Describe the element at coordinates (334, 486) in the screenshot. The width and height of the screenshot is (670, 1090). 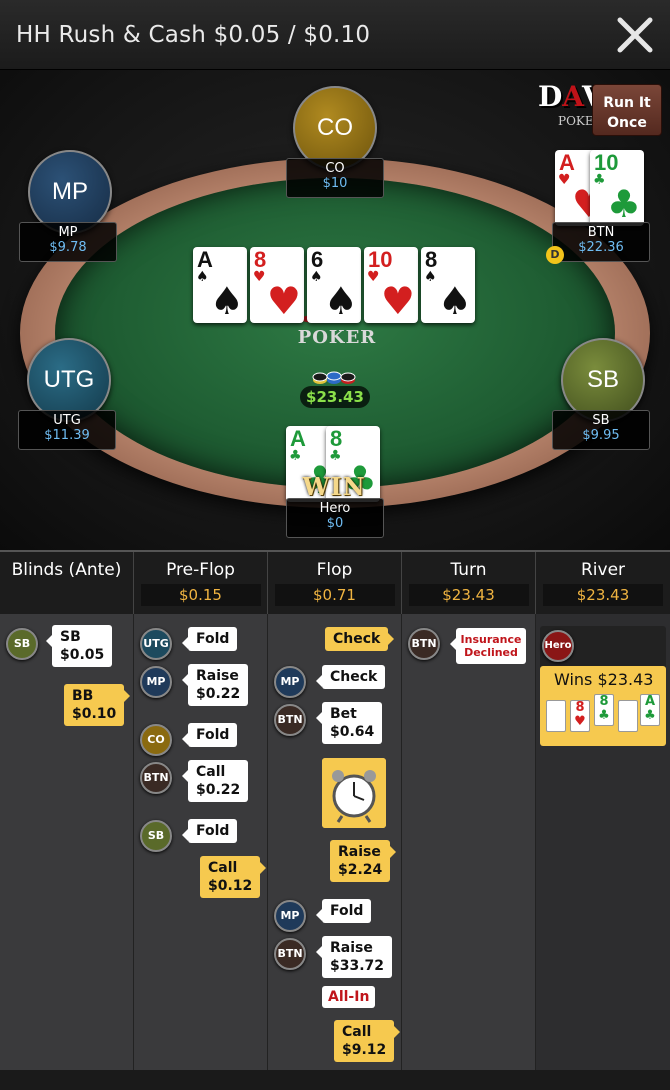
I see `win-label: WIN` at that location.